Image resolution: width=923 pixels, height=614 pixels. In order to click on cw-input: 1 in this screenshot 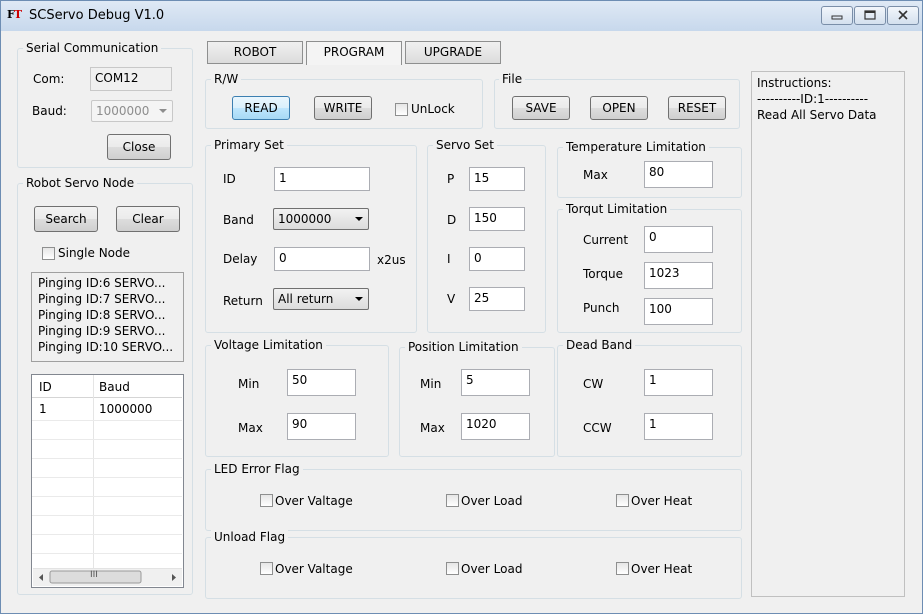, I will do `click(678, 382)`.